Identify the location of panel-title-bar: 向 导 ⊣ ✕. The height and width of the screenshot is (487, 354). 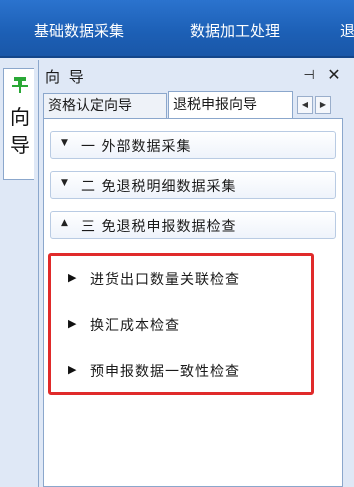
(196, 76).